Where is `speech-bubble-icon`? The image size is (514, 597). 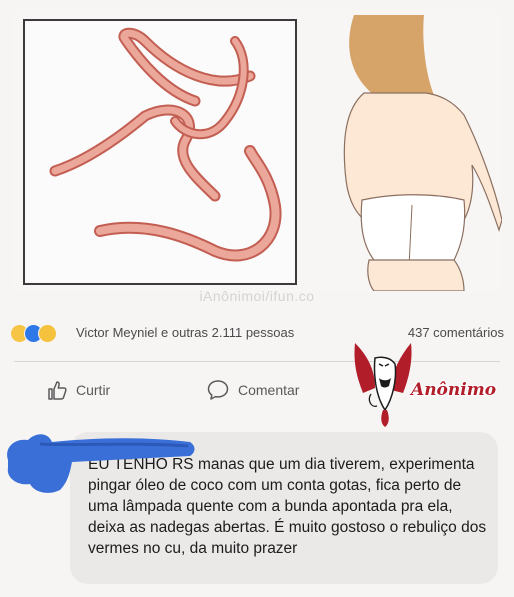 speech-bubble-icon is located at coordinates (218, 390).